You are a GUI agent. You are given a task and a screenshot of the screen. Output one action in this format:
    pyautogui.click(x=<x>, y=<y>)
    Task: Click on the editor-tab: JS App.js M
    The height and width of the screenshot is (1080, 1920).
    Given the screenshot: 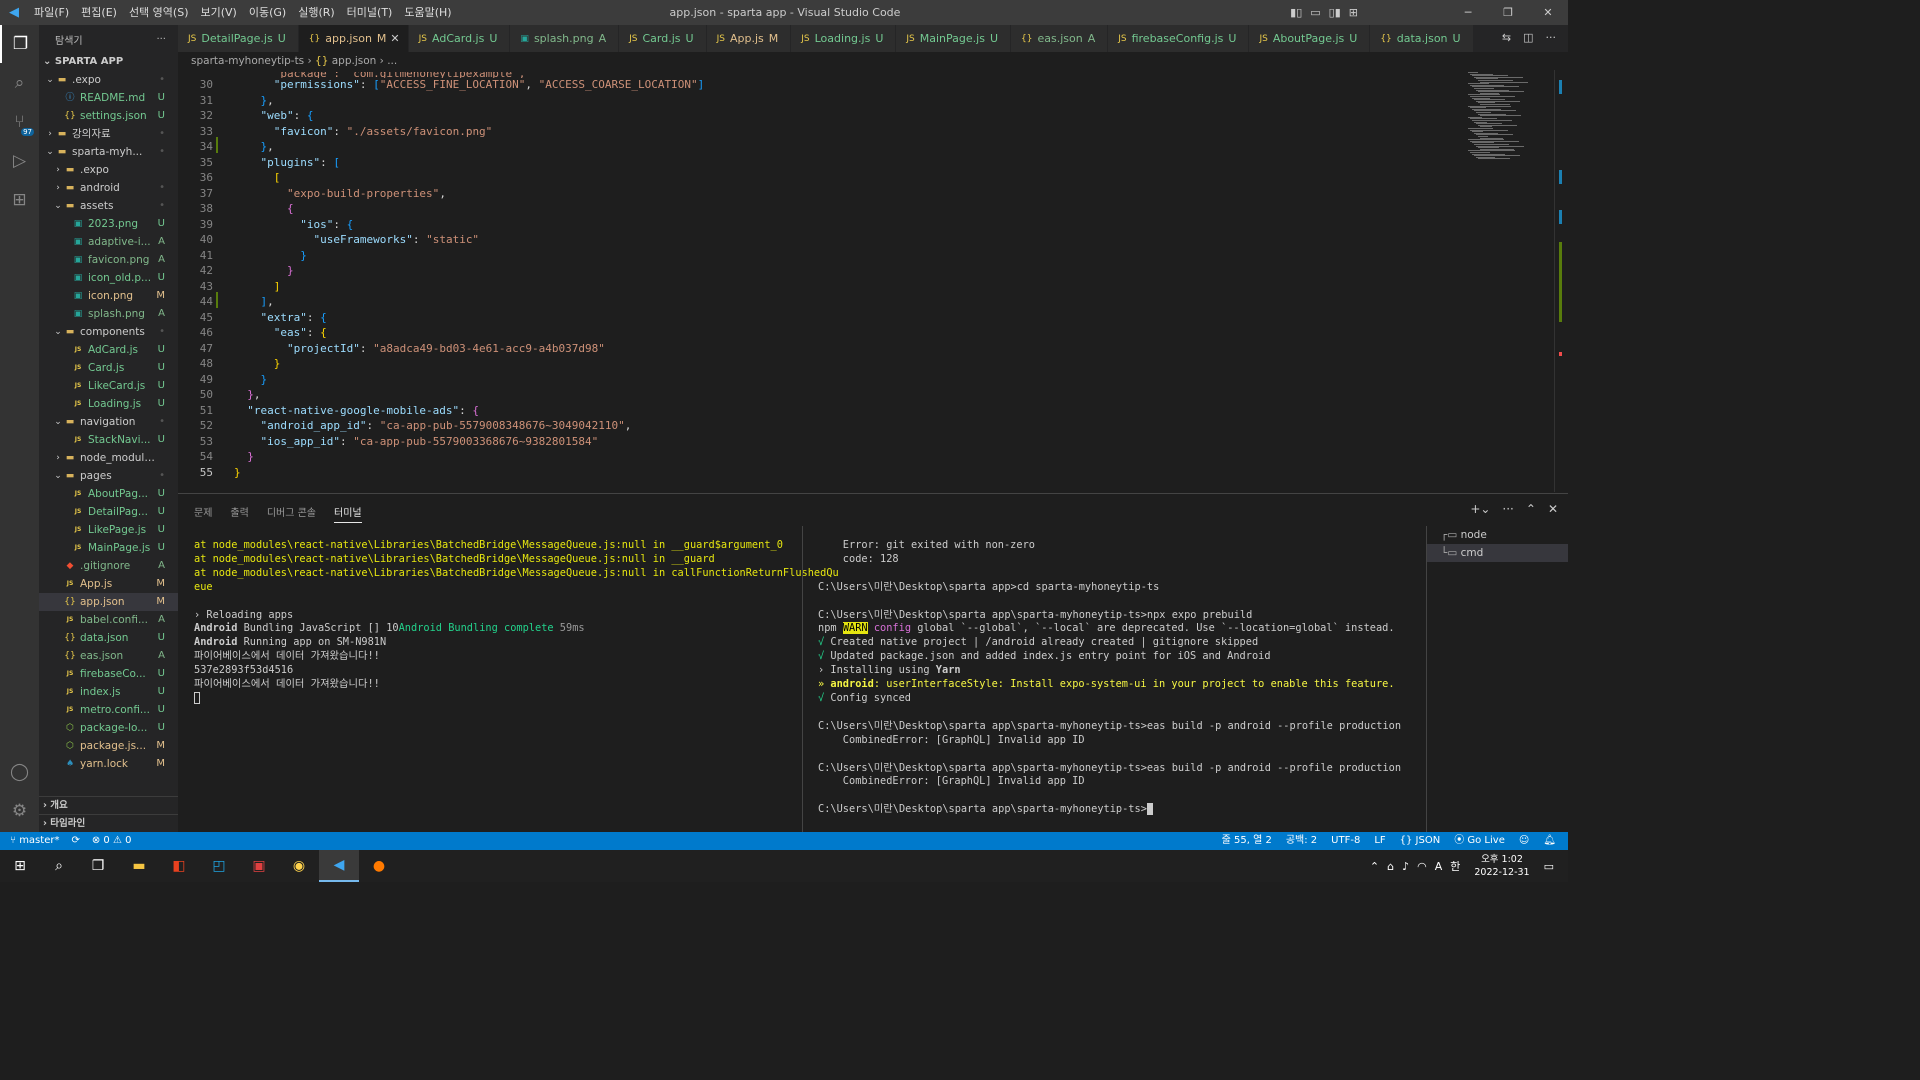 What is the action you would take?
    pyautogui.click(x=749, y=38)
    